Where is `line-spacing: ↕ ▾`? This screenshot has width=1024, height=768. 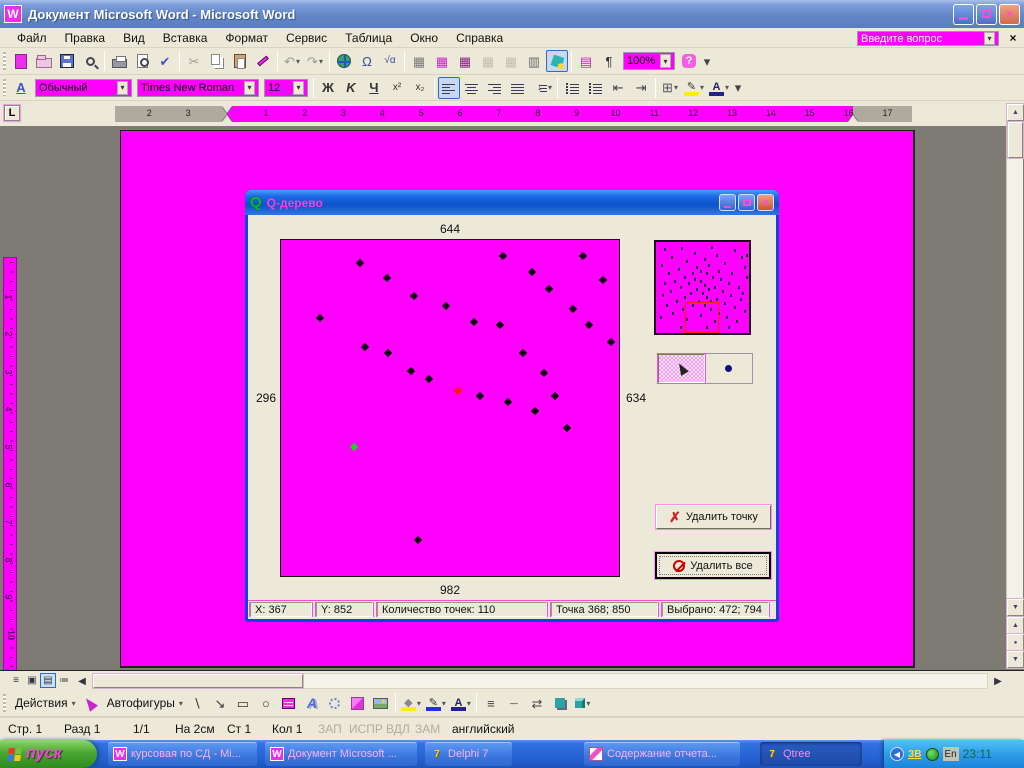 line-spacing: ↕ ▾ is located at coordinates (542, 88).